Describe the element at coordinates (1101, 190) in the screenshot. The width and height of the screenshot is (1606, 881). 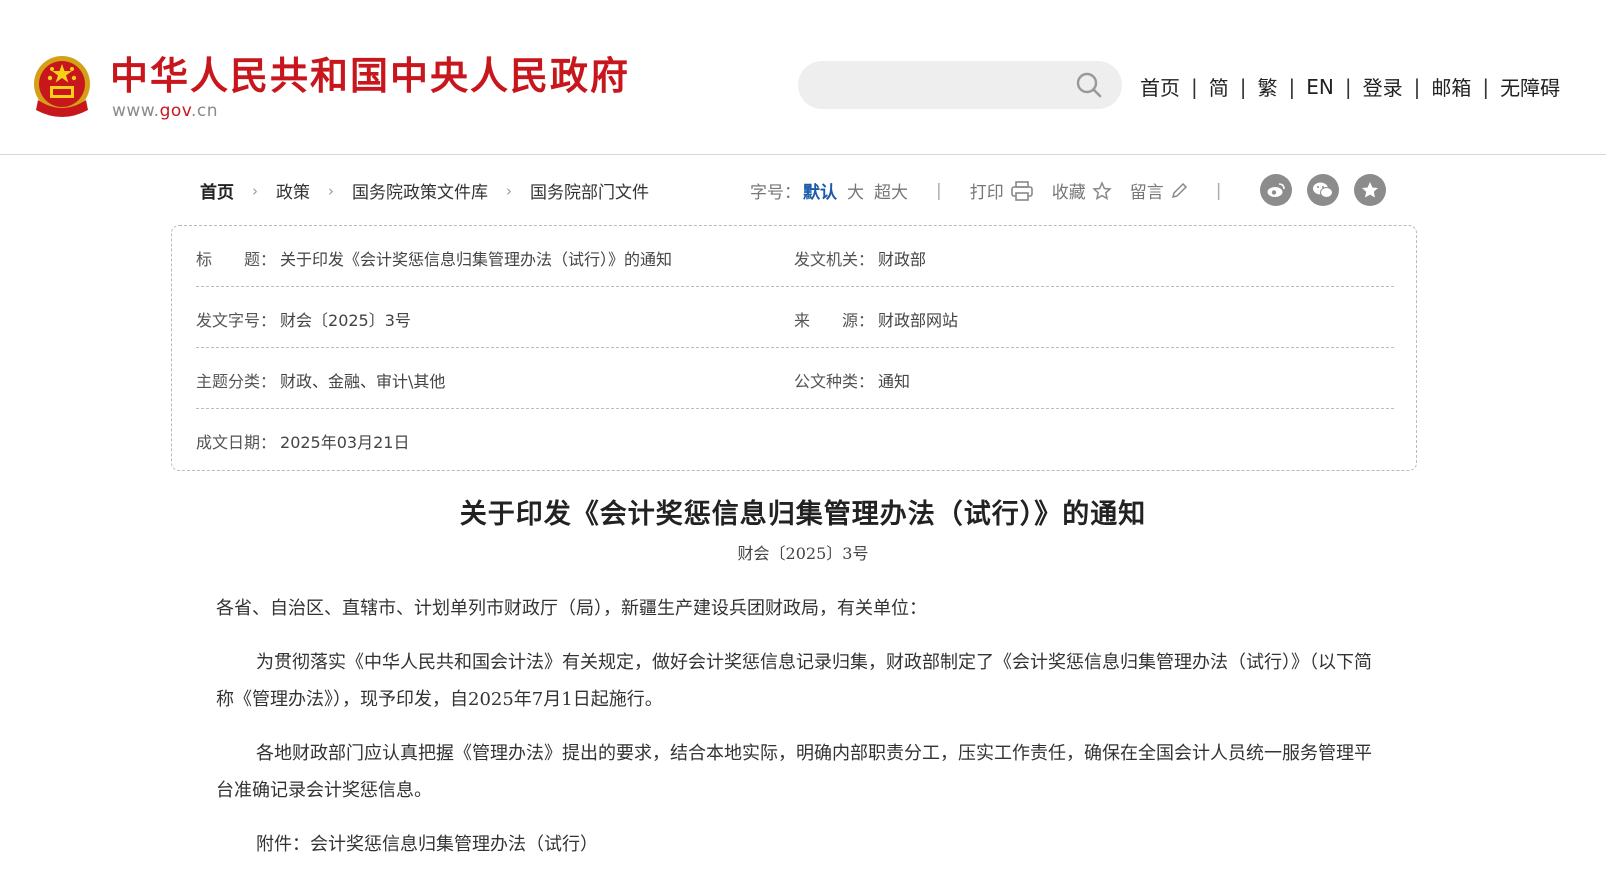
I see `star-icon` at that location.